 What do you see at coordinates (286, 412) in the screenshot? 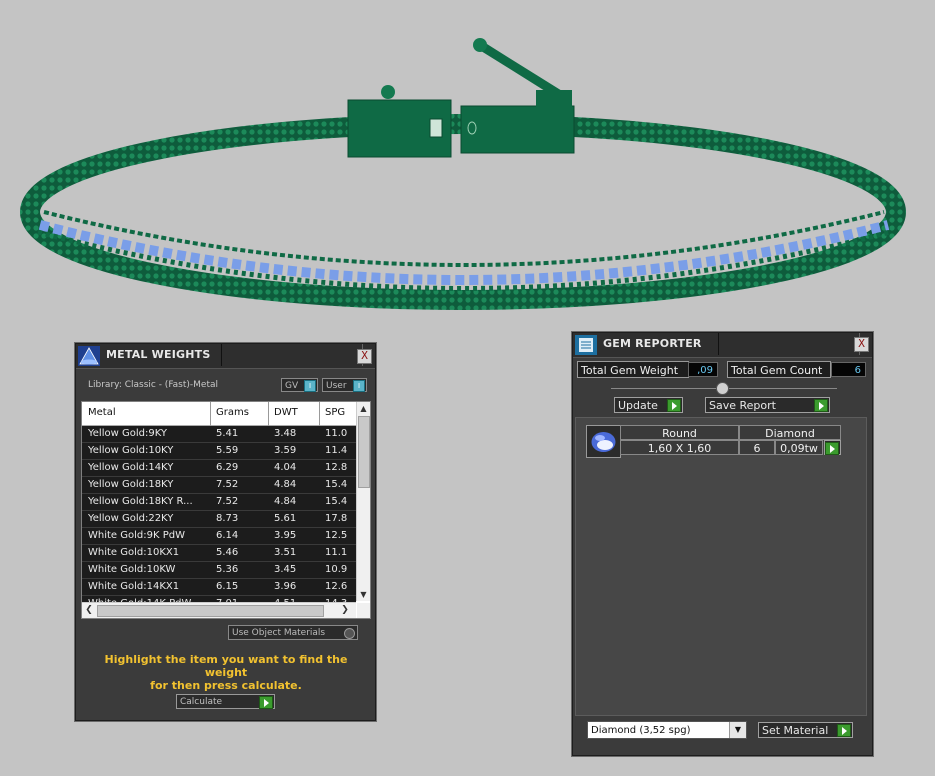
I see `column-header-dwt: DWT` at bounding box center [286, 412].